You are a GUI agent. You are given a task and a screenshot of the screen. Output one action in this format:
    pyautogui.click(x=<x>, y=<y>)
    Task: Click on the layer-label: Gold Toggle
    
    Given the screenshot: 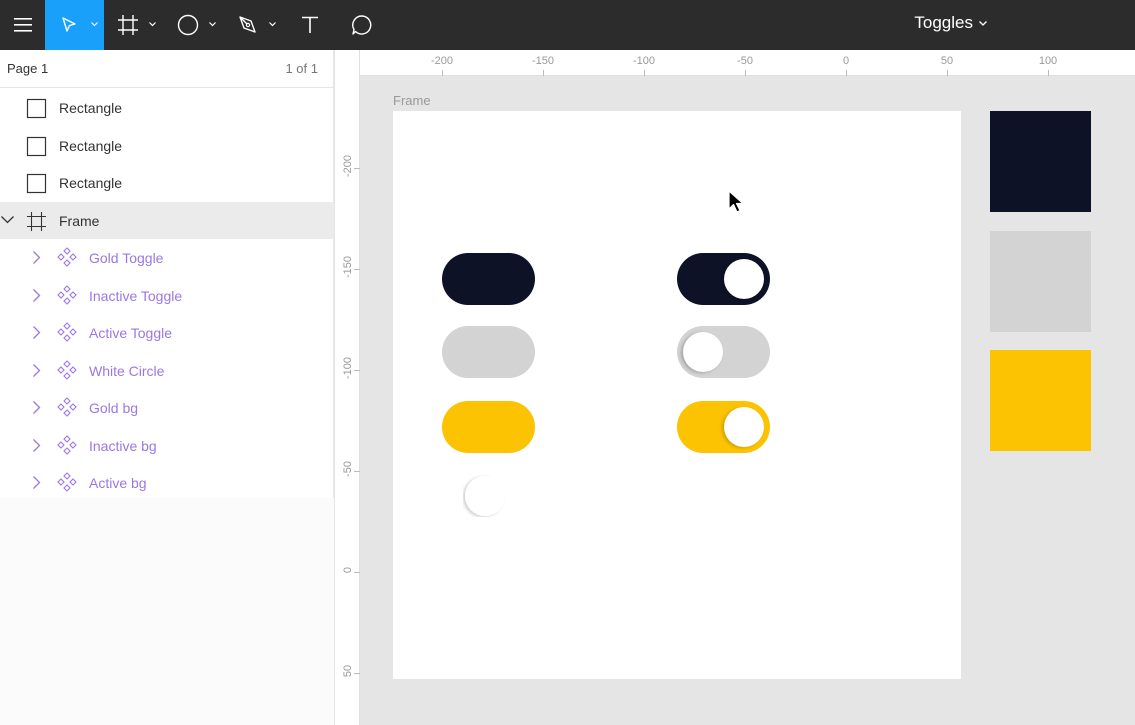 What is the action you would take?
    pyautogui.click(x=126, y=258)
    